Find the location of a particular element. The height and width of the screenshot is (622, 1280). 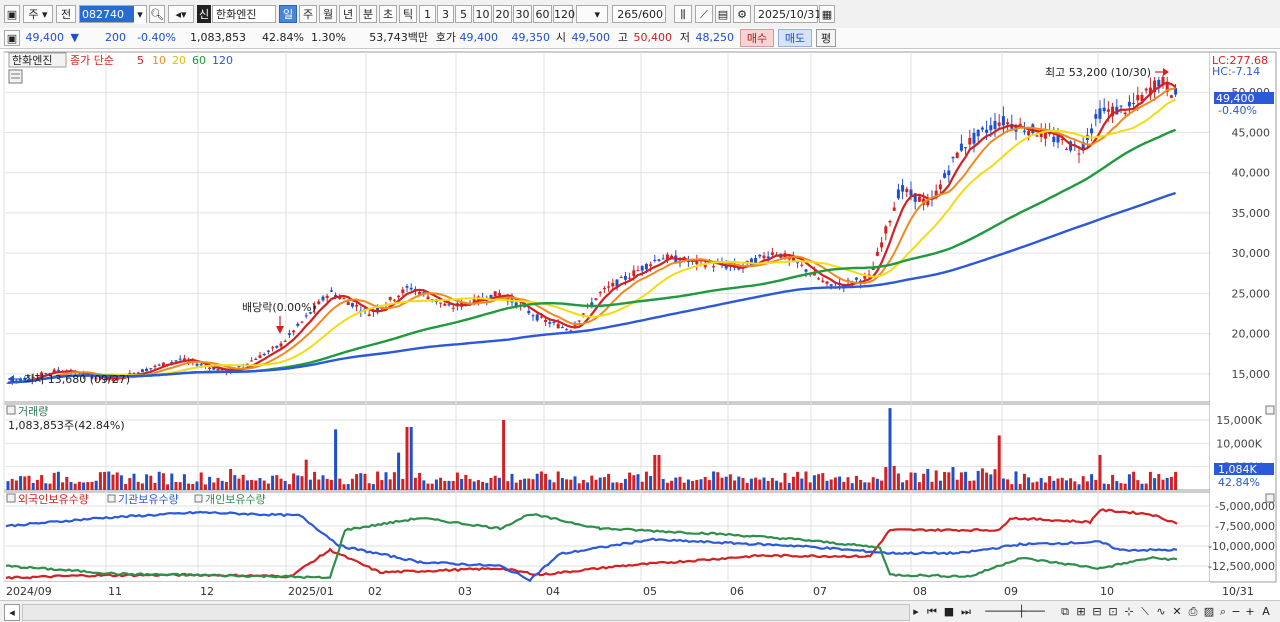

chart-split-icon: ⊞ is located at coordinates (1081, 611).